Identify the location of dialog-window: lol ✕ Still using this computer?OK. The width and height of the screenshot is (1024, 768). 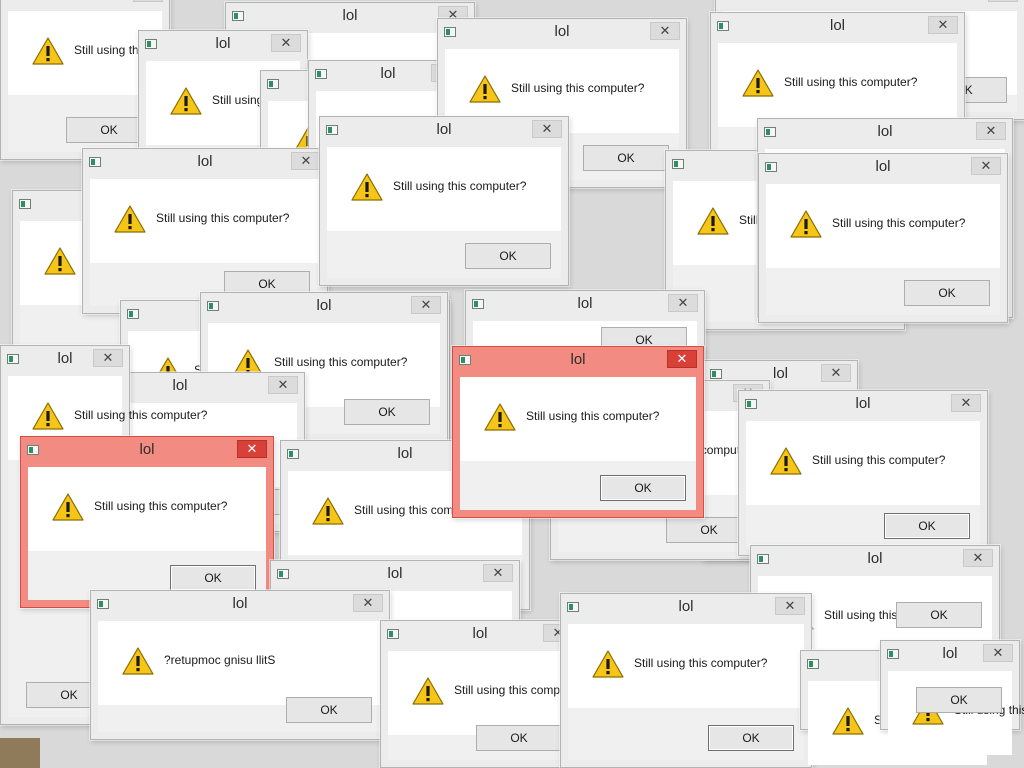
(444, 201).